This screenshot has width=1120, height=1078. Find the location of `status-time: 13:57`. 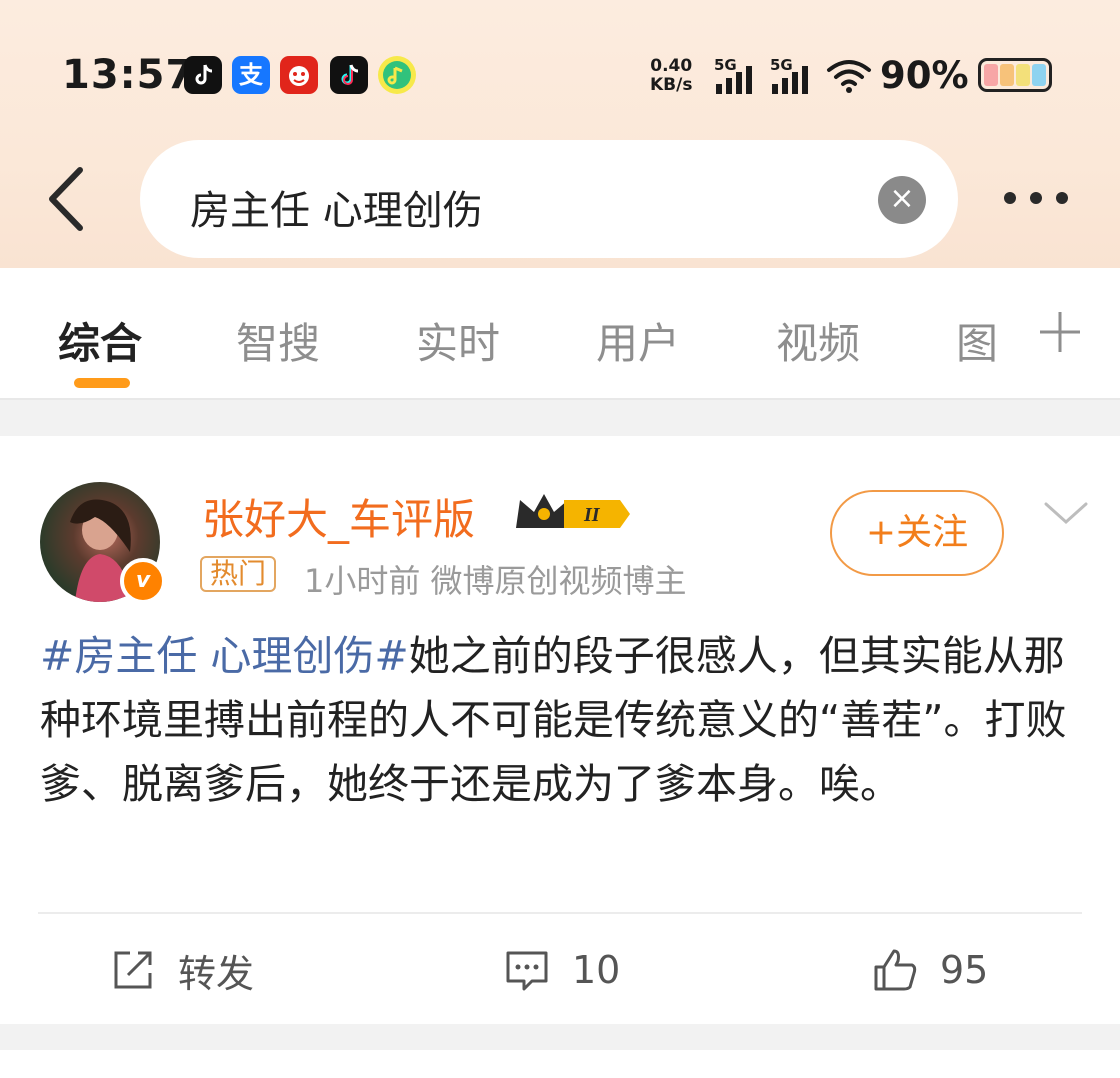

status-time: 13:57 is located at coordinates (128, 75).